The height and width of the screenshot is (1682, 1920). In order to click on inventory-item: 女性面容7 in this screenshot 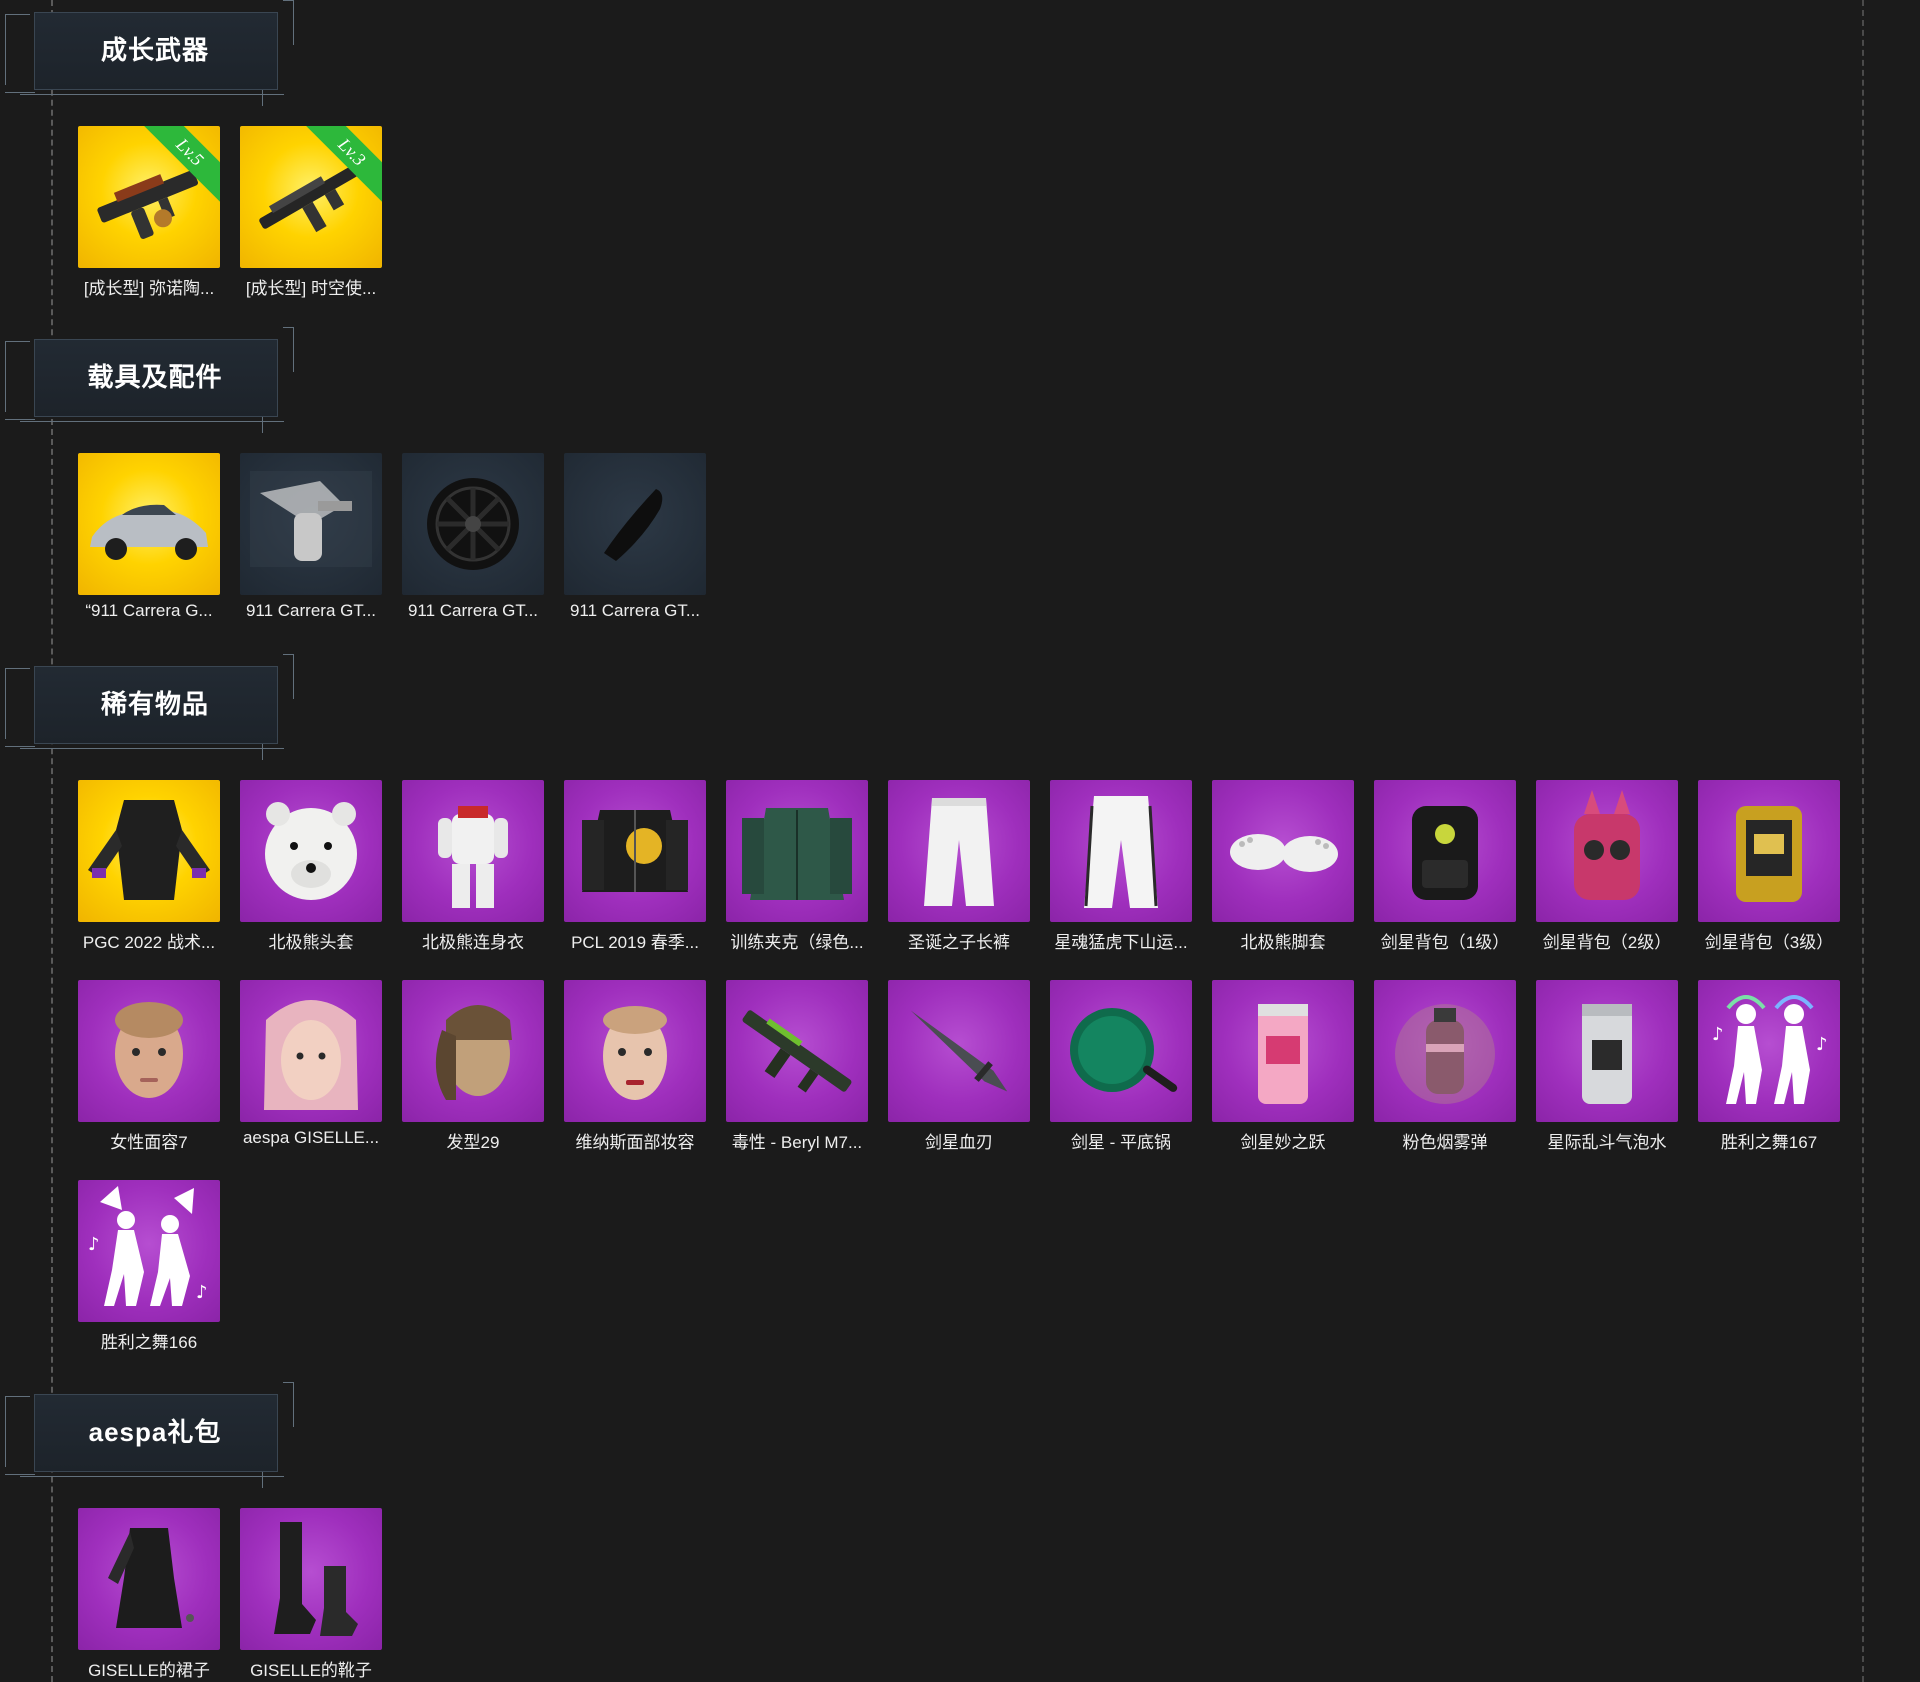, I will do `click(149, 1066)`.